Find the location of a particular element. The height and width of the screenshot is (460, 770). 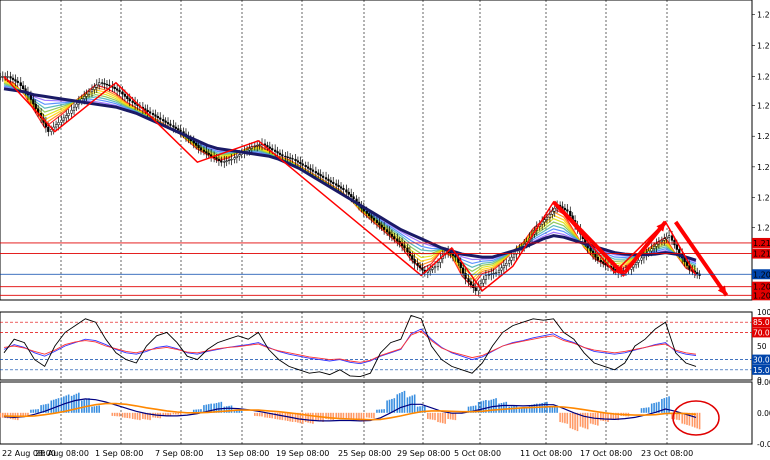

price-tick-label: 1.28410 is located at coordinates (763, 46).